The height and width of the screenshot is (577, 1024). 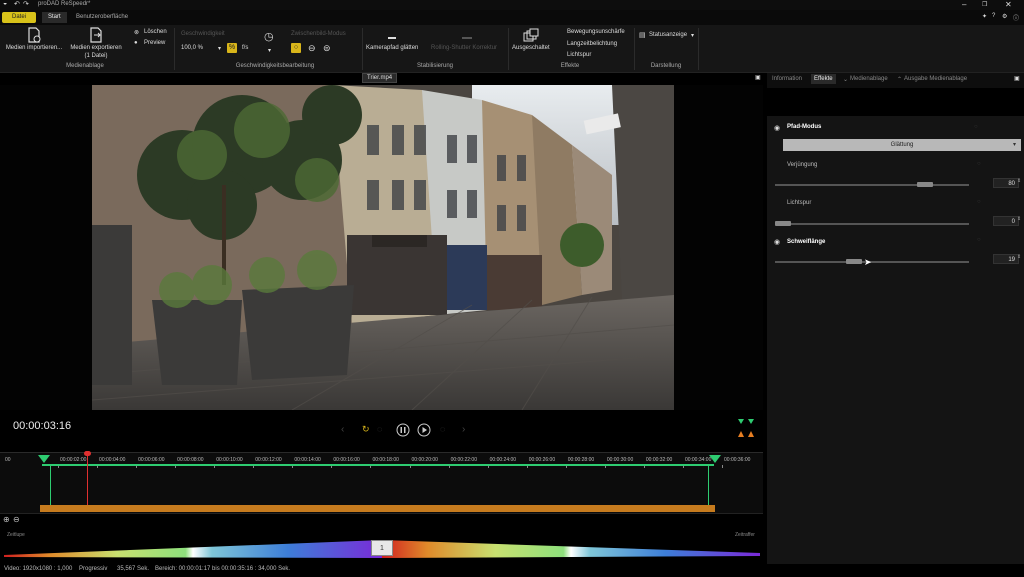 I want to click on tick-label: 00:00:22:00, so click(x=463, y=460).